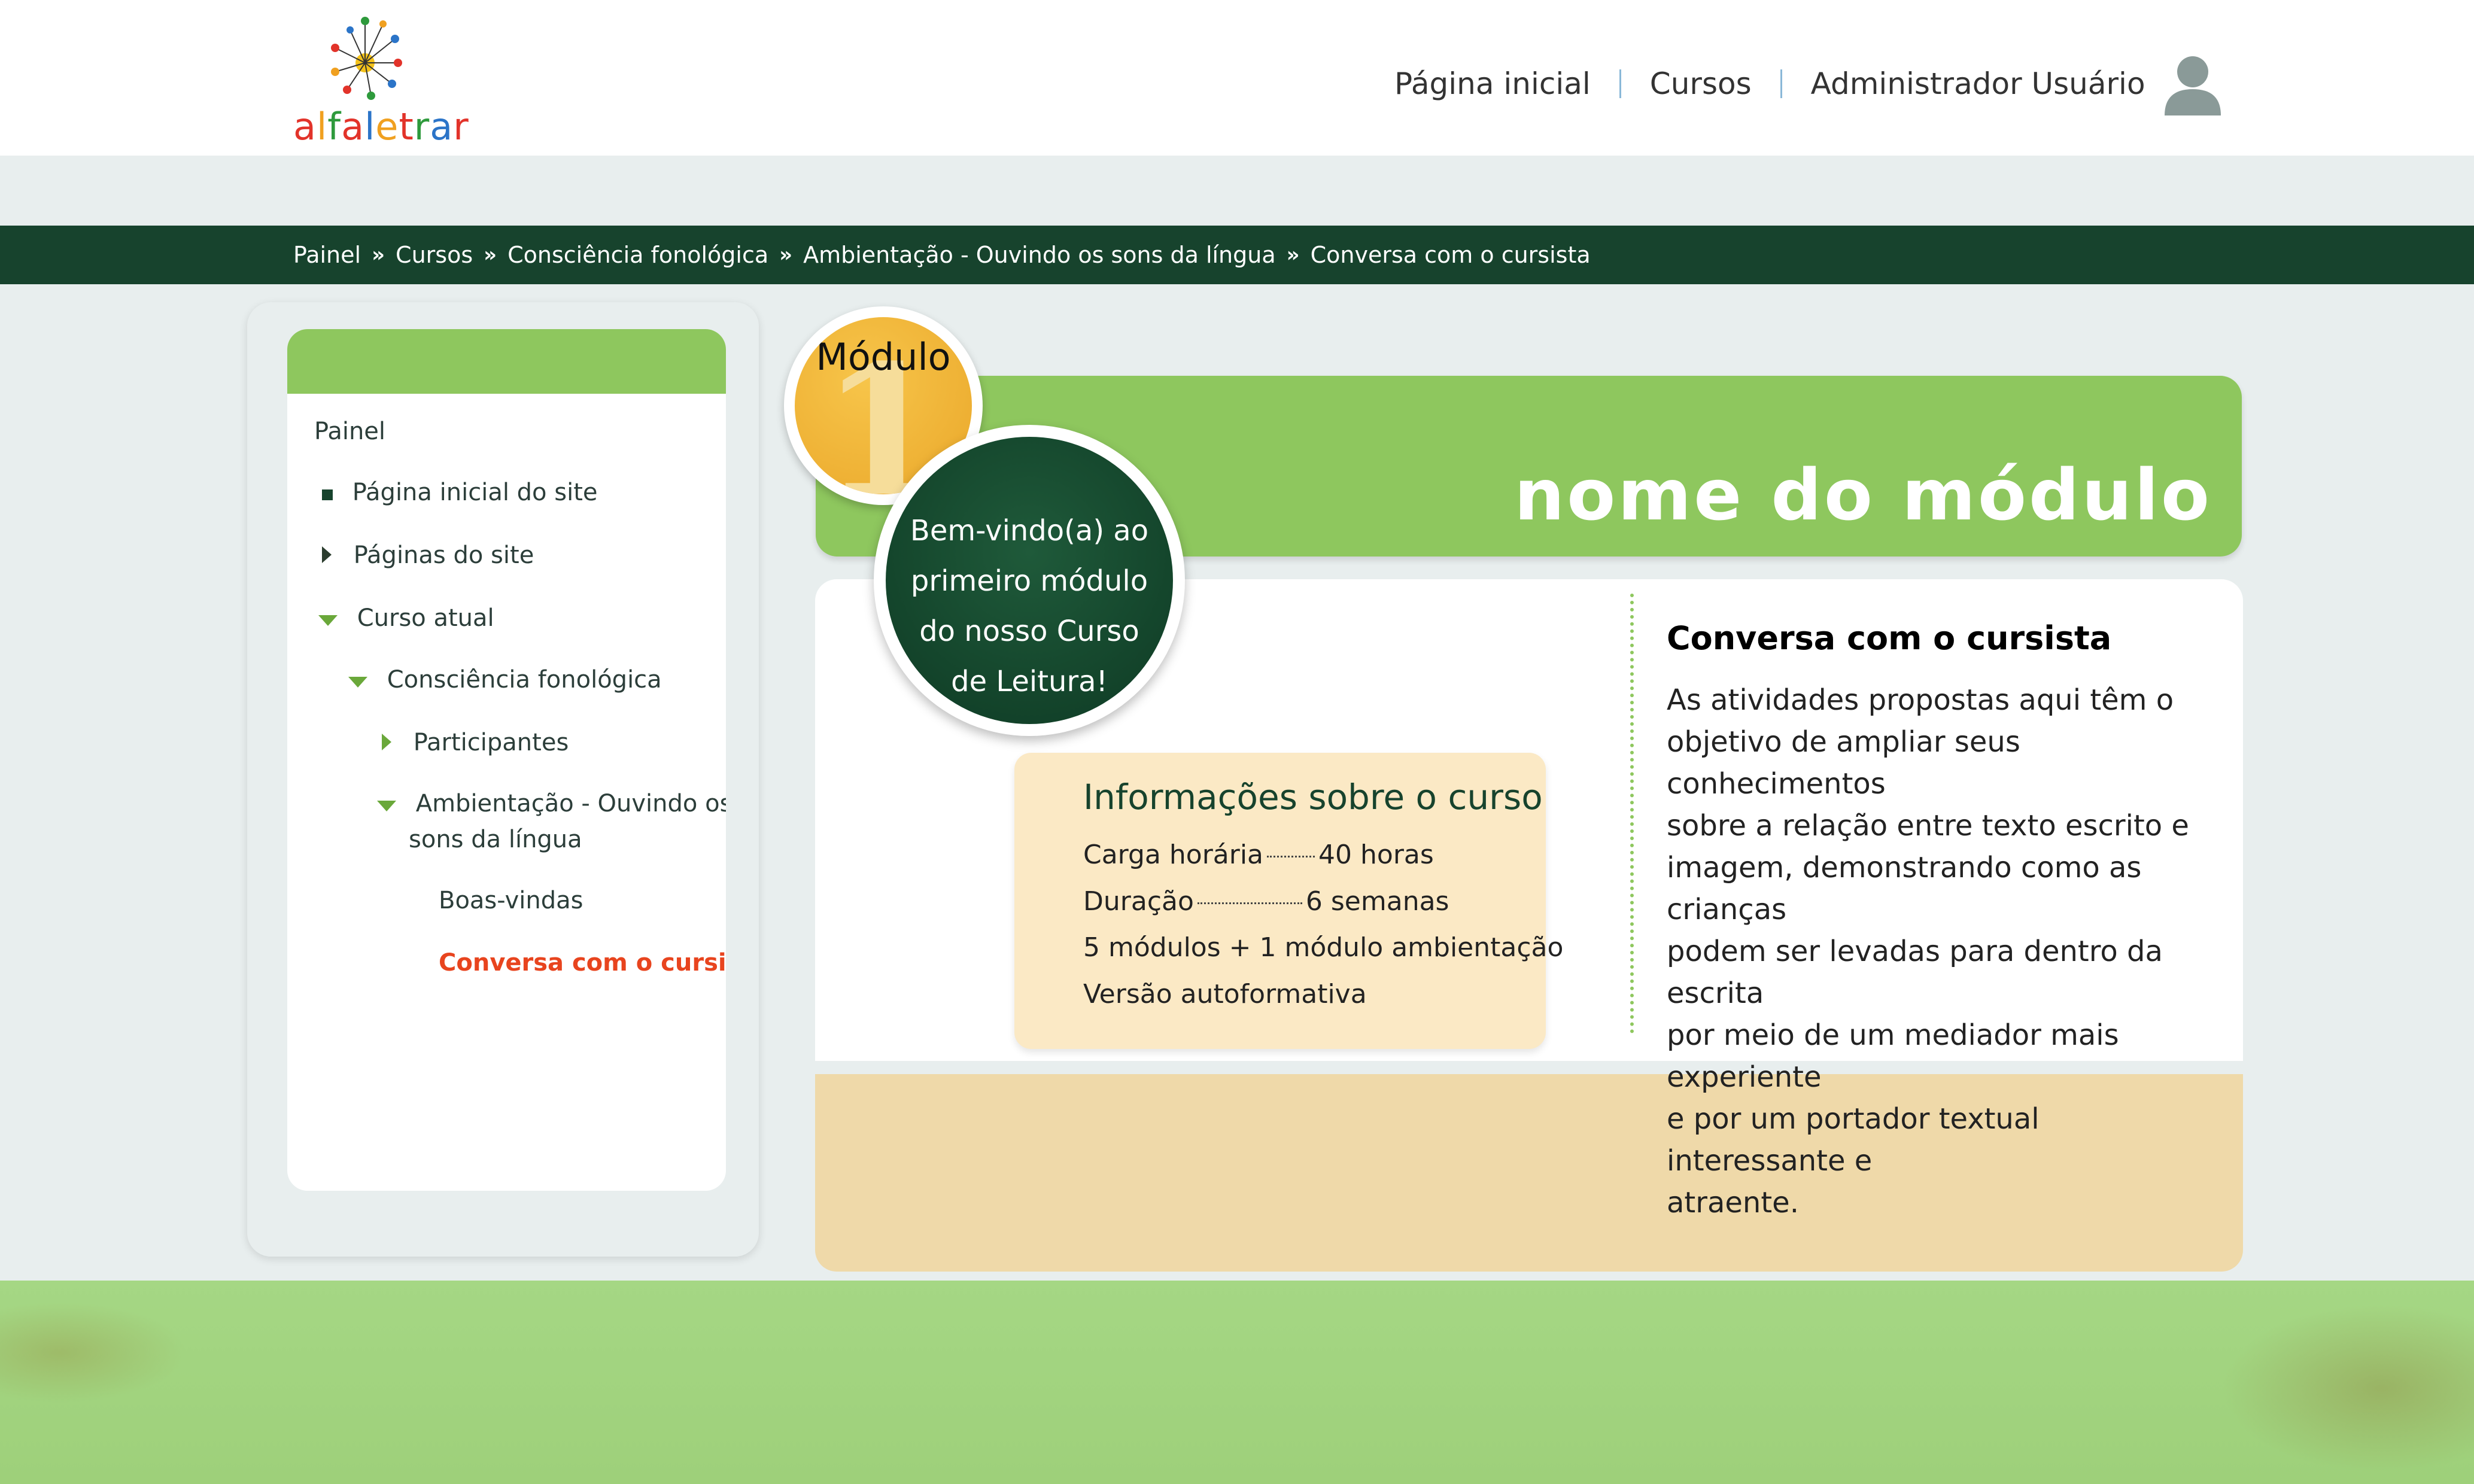  I want to click on workload-value: 40 horas, so click(1376, 855).